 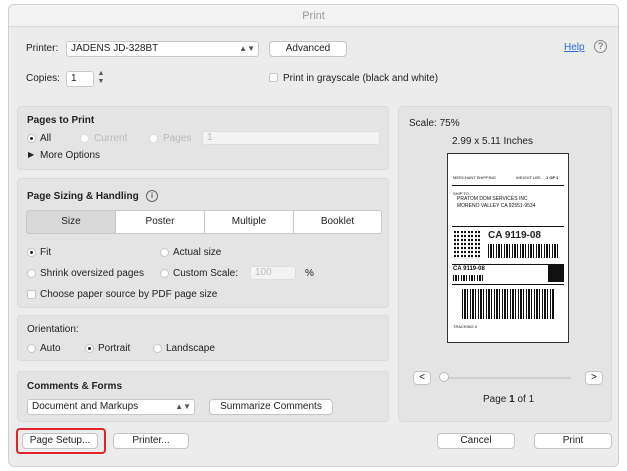 What do you see at coordinates (506, 378) in the screenshot?
I see `page-slider-track` at bounding box center [506, 378].